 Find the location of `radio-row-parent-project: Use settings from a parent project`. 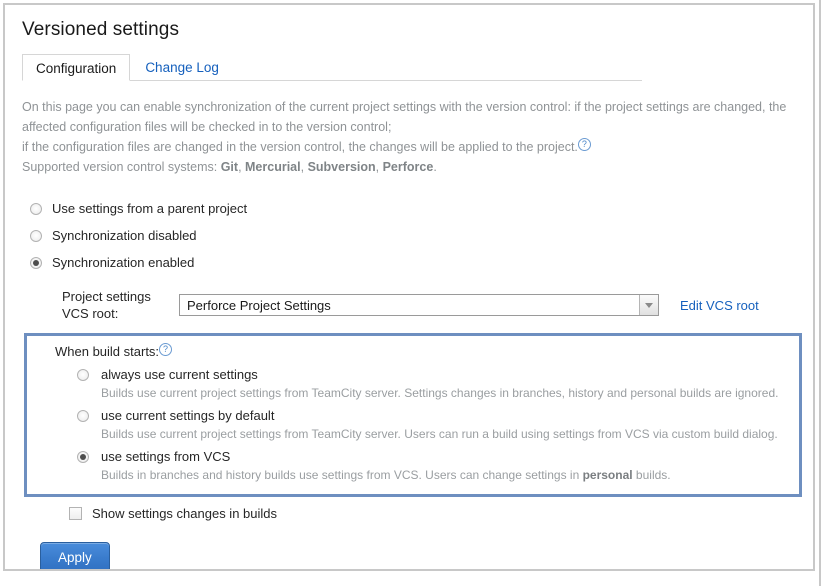

radio-row-parent-project: Use settings from a parent project is located at coordinates (413, 208).